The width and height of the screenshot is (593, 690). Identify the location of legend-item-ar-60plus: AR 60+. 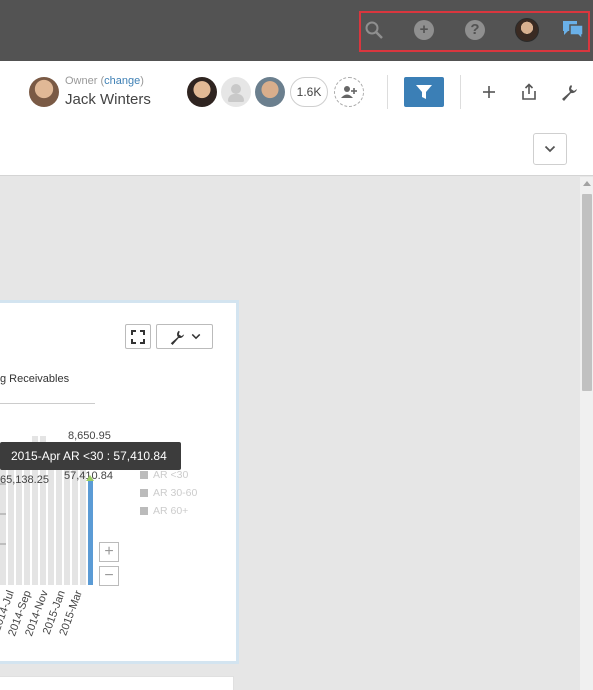
(164, 511).